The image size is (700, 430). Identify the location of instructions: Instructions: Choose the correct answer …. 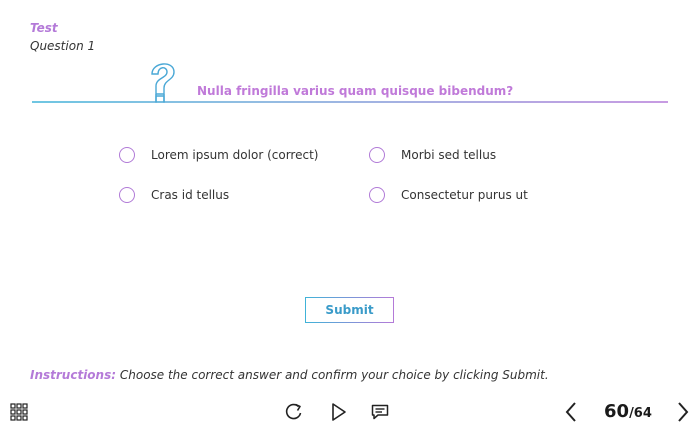
(289, 375).